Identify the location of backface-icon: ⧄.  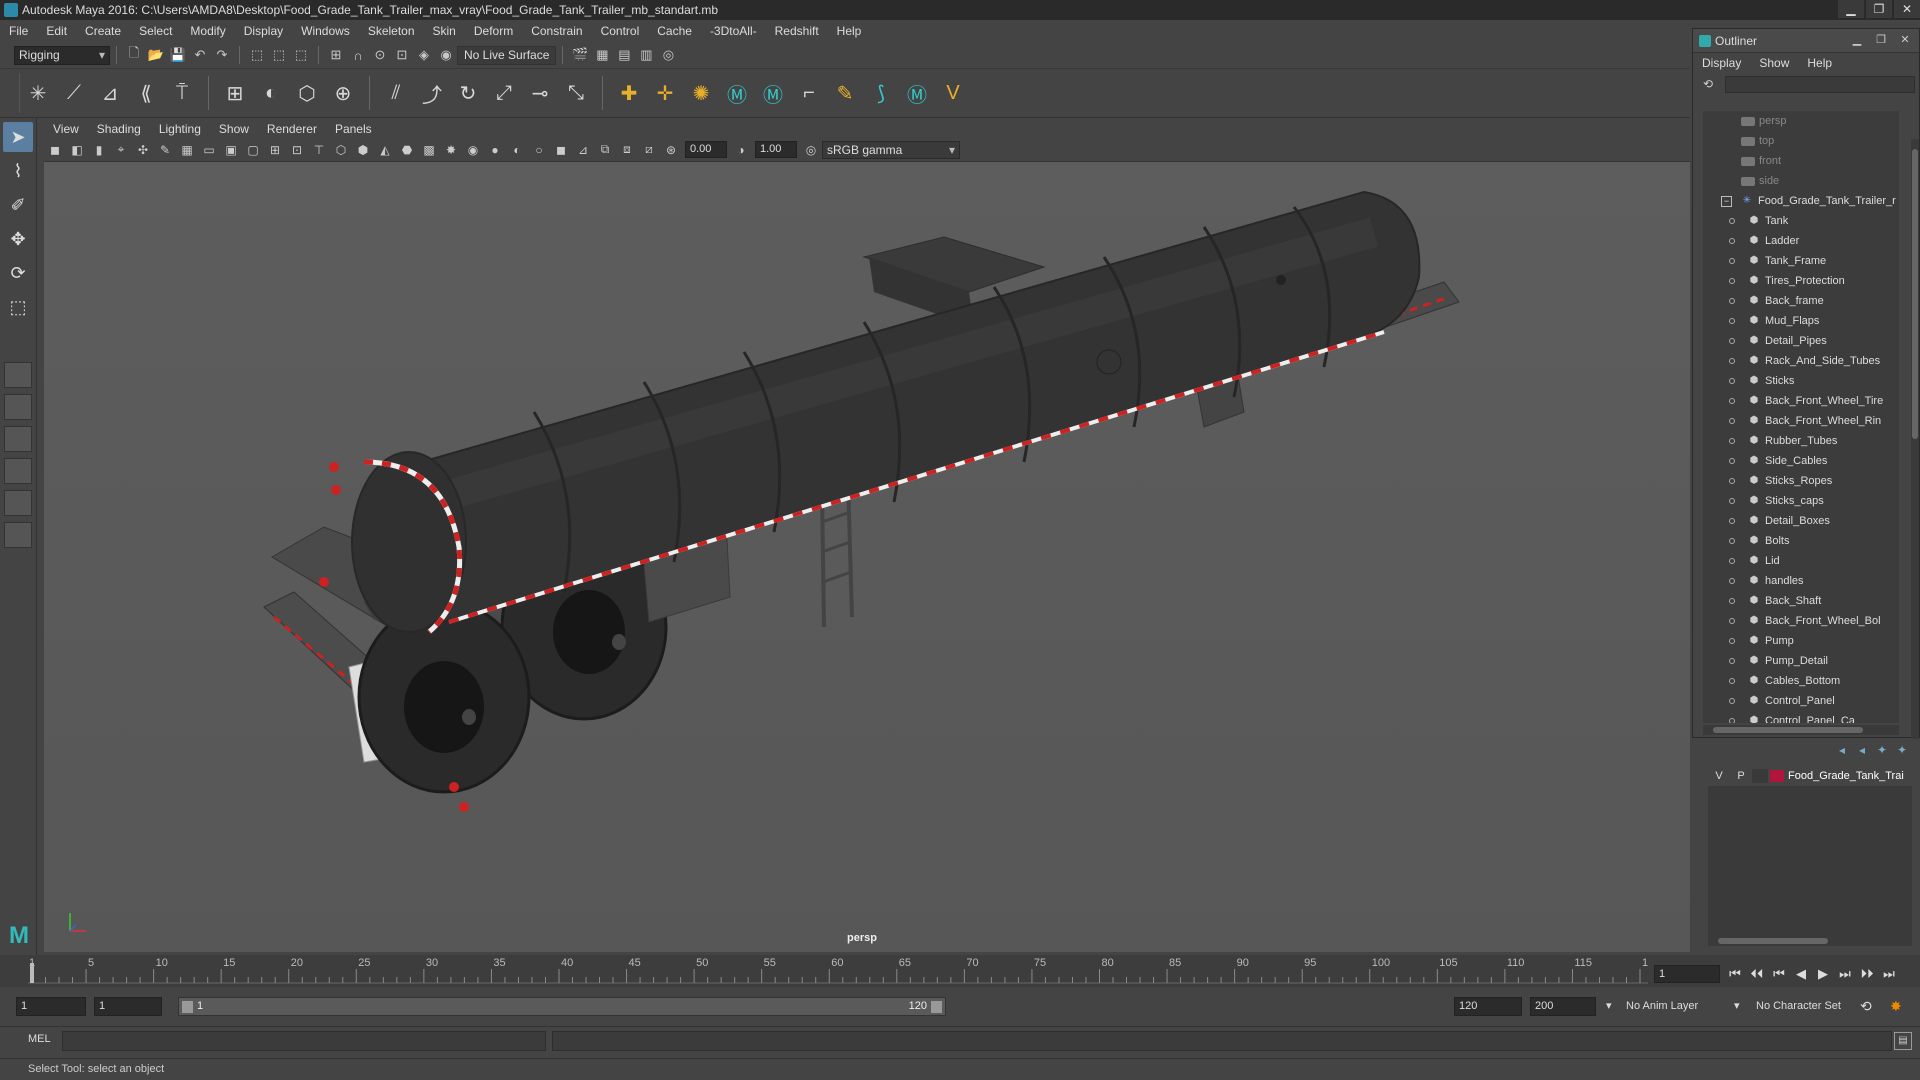
(649, 150).